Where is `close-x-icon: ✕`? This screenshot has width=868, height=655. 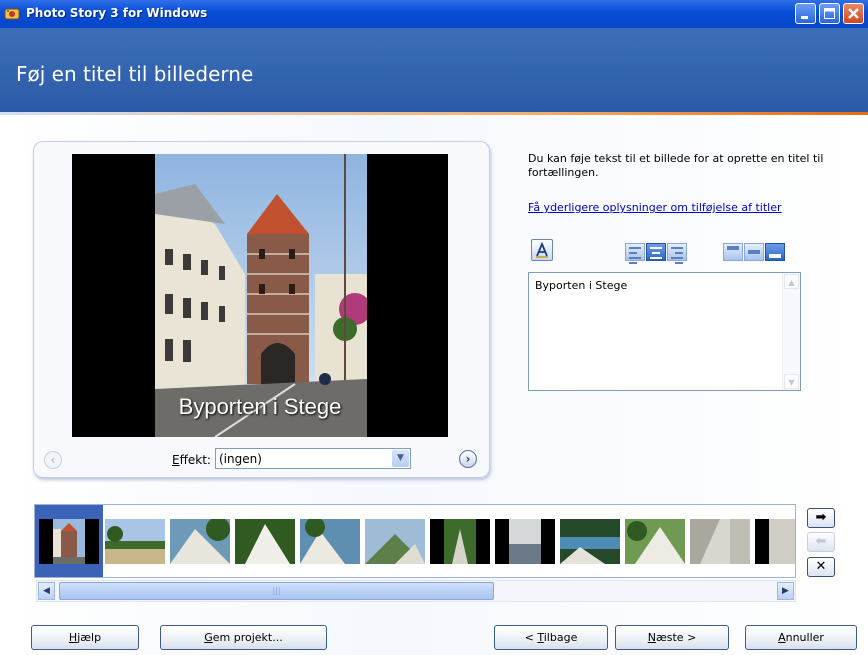
close-x-icon: ✕ is located at coordinates (821, 566).